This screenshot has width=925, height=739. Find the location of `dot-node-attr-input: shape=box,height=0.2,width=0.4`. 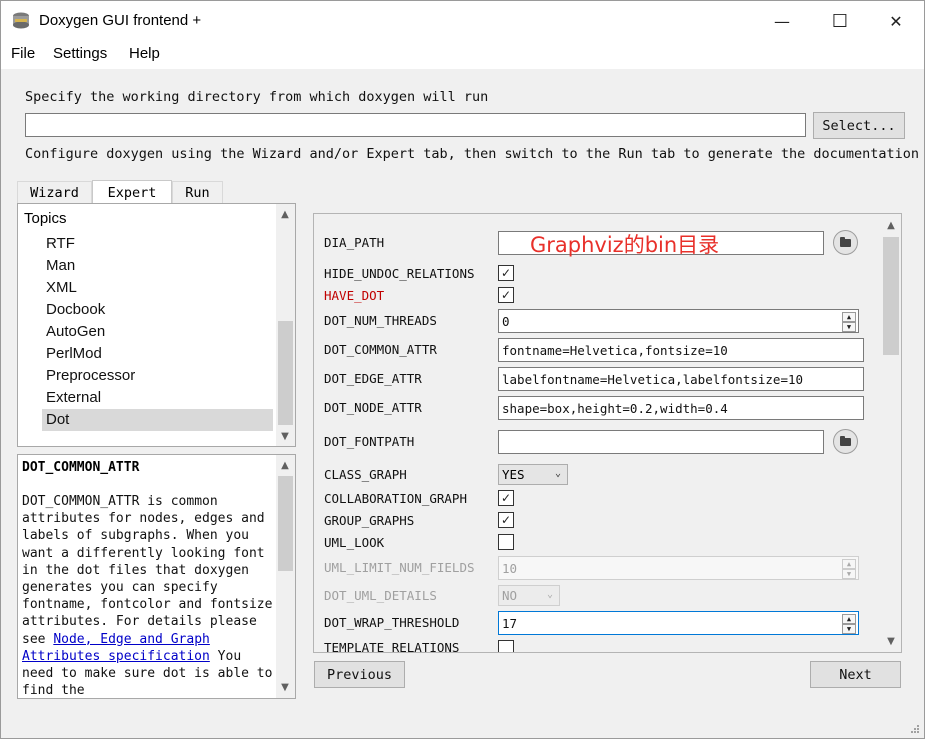

dot-node-attr-input: shape=box,height=0.2,width=0.4 is located at coordinates (681, 408).